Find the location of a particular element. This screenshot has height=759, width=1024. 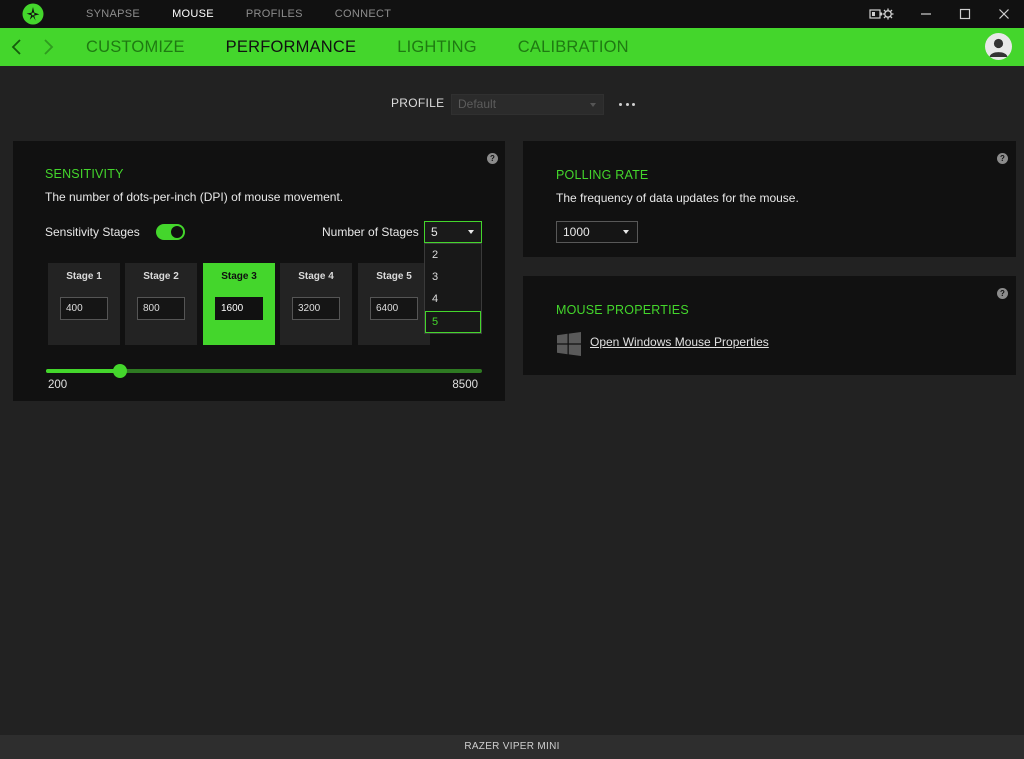

stages-option-4: 4 is located at coordinates (453, 299).